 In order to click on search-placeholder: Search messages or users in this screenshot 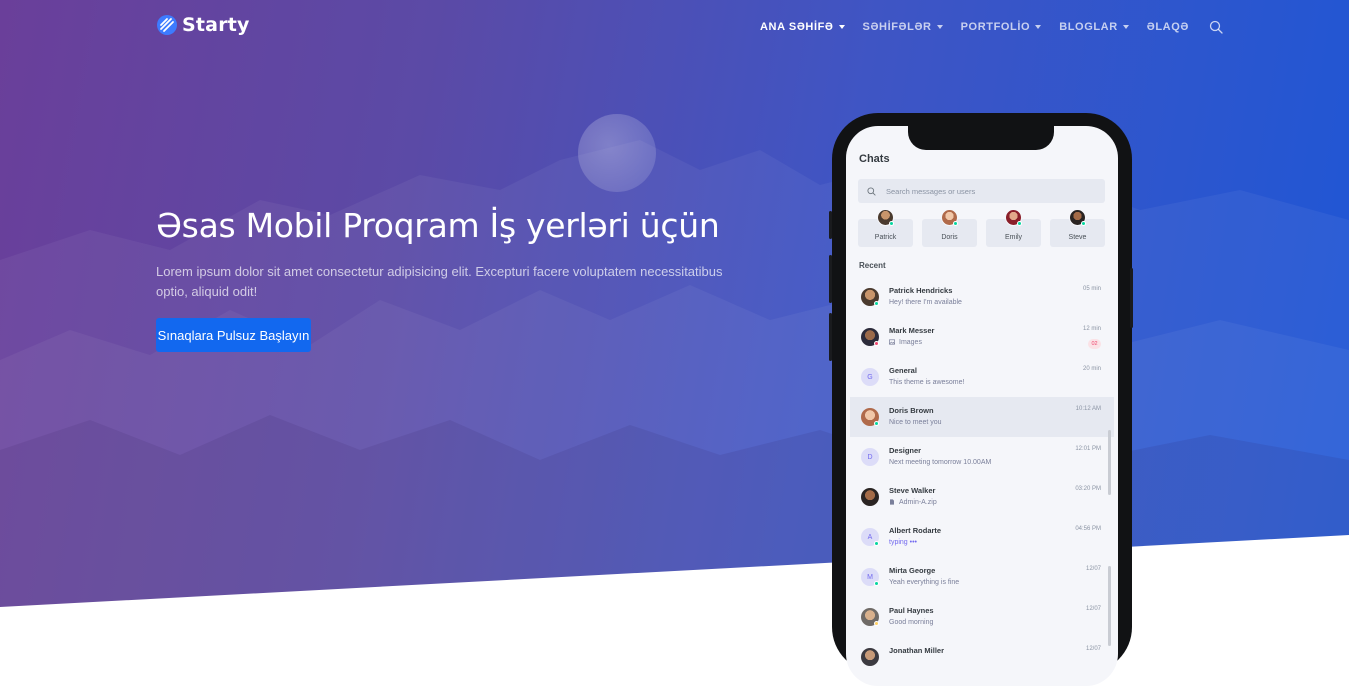, I will do `click(931, 191)`.